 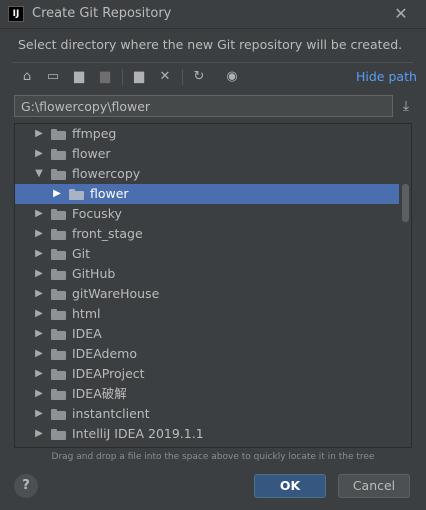 I want to click on tree-item: ▶ gitWareHouse, so click(x=208, y=294).